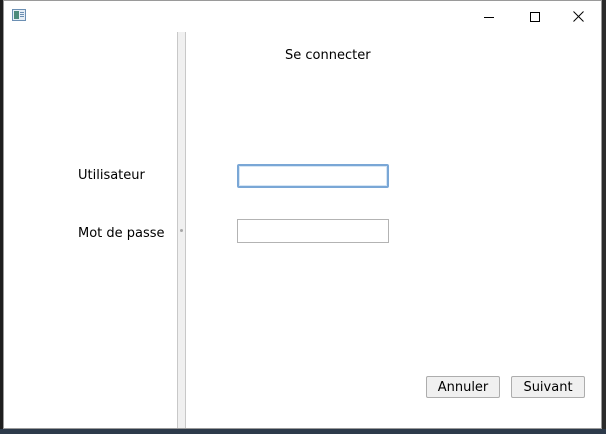 The height and width of the screenshot is (434, 606). What do you see at coordinates (313, 176) in the screenshot?
I see `username-input` at bounding box center [313, 176].